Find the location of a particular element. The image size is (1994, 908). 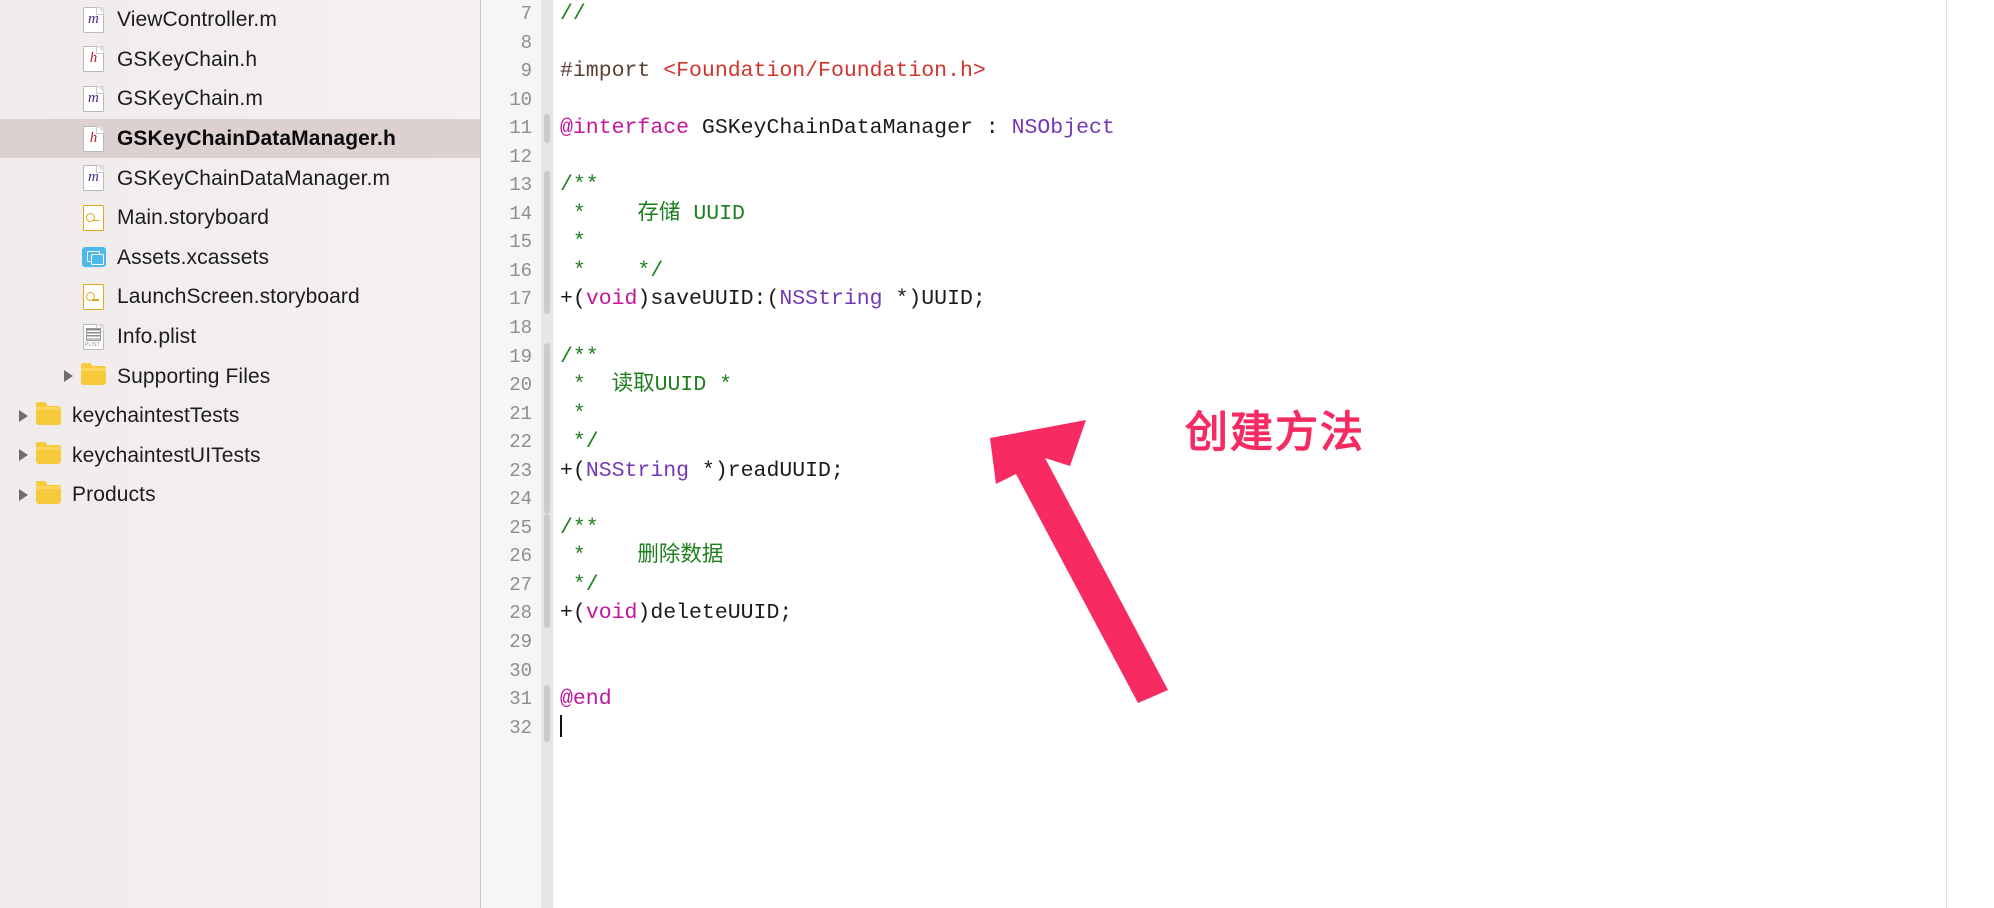

line-number: 9 is located at coordinates (526, 71).